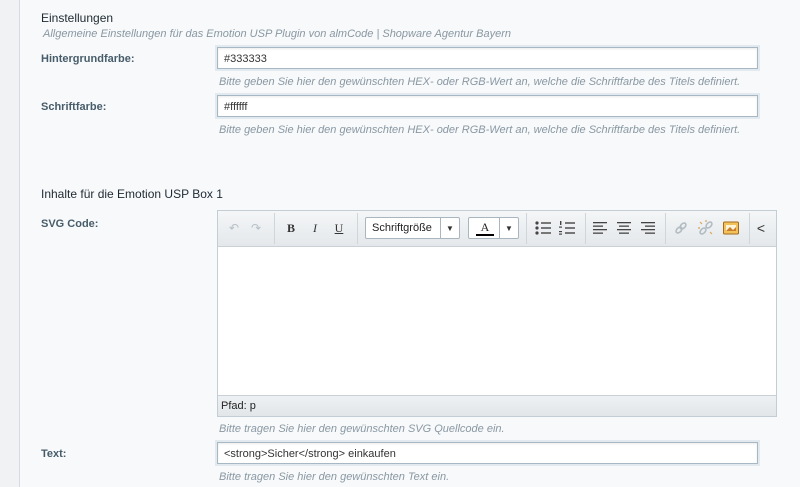 This screenshot has width=800, height=487. I want to click on editor-toolbar: ↶ ↷ B I U Schriftgröße ▼ A ▼ <, so click(497, 229).